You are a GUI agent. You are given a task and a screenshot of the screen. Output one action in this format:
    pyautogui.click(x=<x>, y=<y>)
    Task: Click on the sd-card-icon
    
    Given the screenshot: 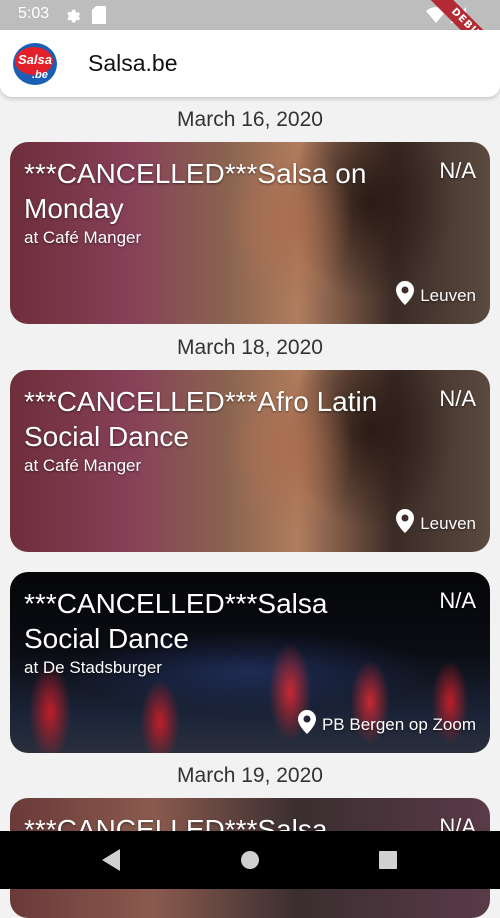 What is the action you would take?
    pyautogui.click(x=99, y=17)
    